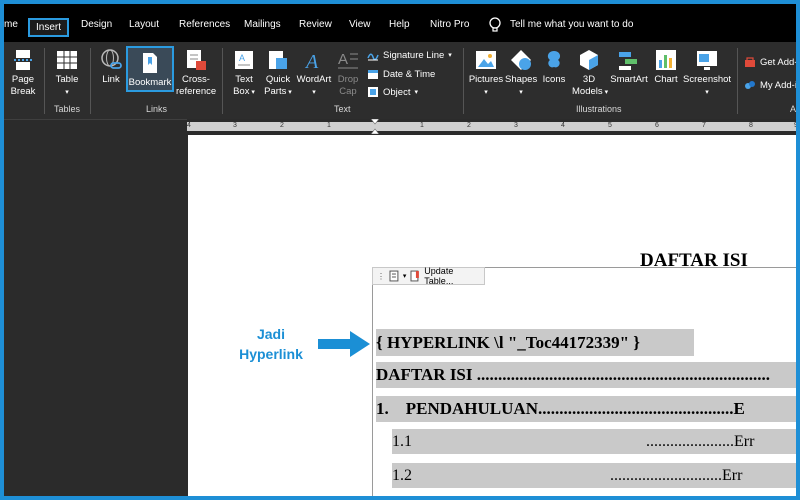 The height and width of the screenshot is (500, 800). Describe the element at coordinates (401, 74) in the screenshot. I see `date-time-button: Date & Time` at that location.